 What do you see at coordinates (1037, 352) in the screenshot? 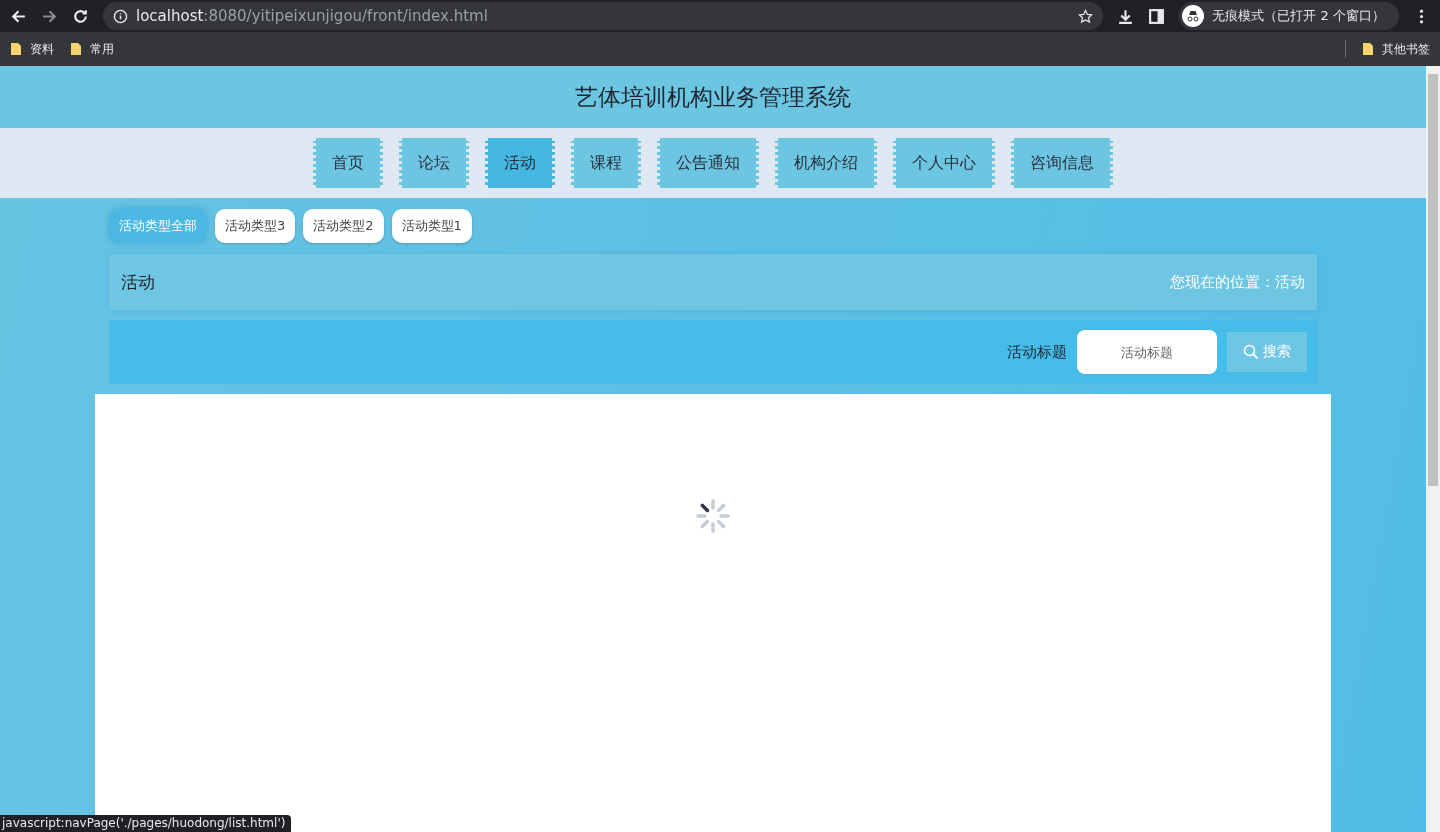
I see `search-label: 活动标题` at bounding box center [1037, 352].